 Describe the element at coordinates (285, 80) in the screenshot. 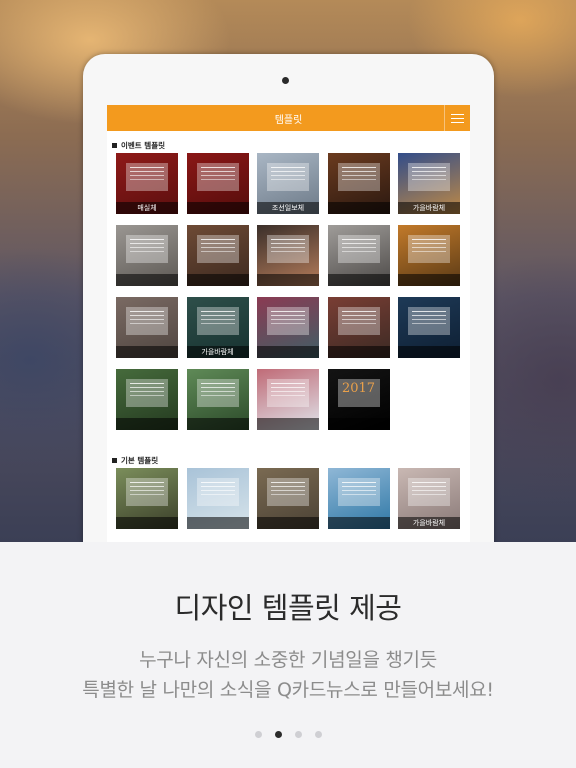

I see `camera-dot` at that location.